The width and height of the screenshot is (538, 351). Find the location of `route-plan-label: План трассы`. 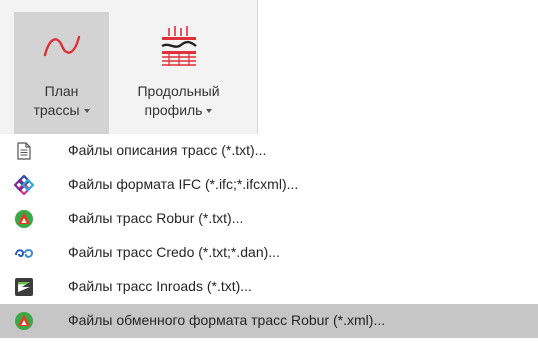

route-plan-label: План трассы is located at coordinates (61, 101).